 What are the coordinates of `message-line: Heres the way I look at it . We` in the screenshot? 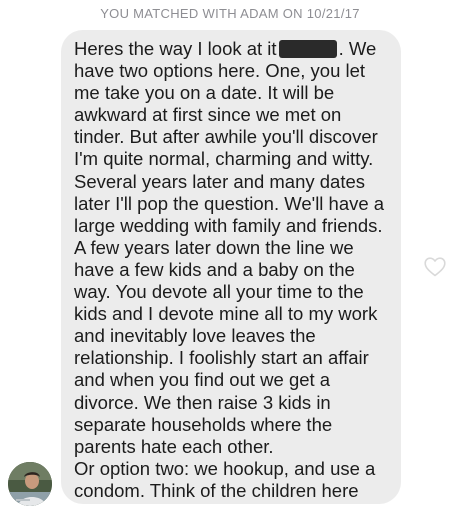 It's located at (233, 49).